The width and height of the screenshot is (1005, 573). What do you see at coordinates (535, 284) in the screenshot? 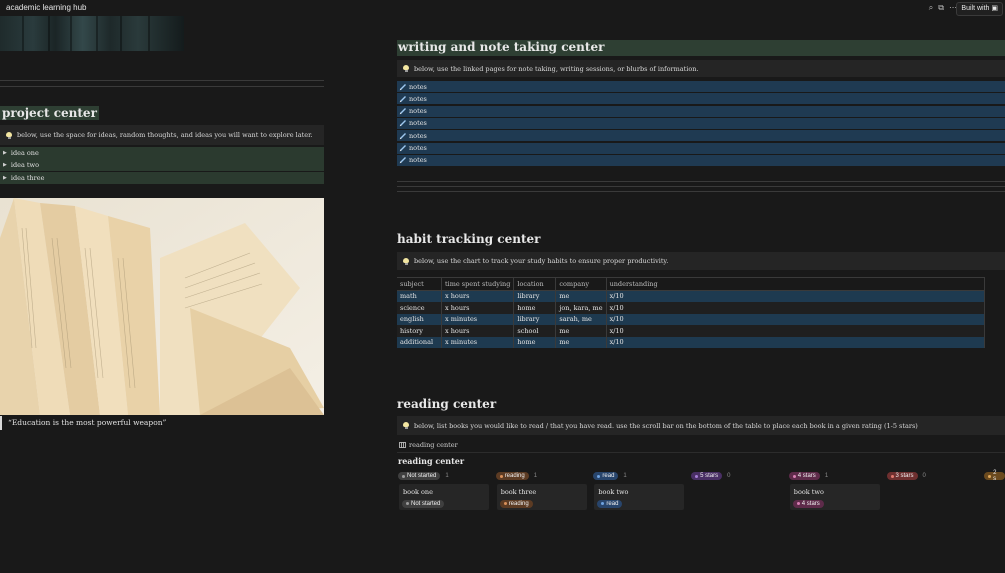
I see `column-header: location` at bounding box center [535, 284].